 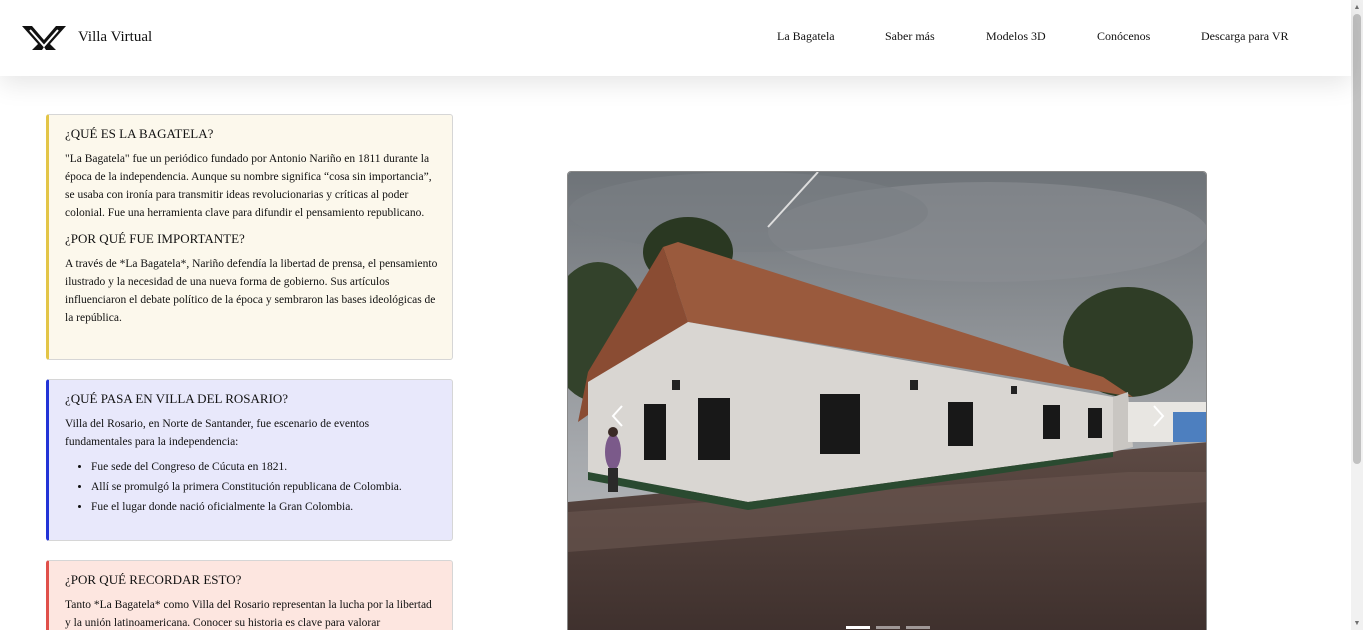 What do you see at coordinates (1245, 36) in the screenshot?
I see `nav-descarga-vr: Descarga para VR` at bounding box center [1245, 36].